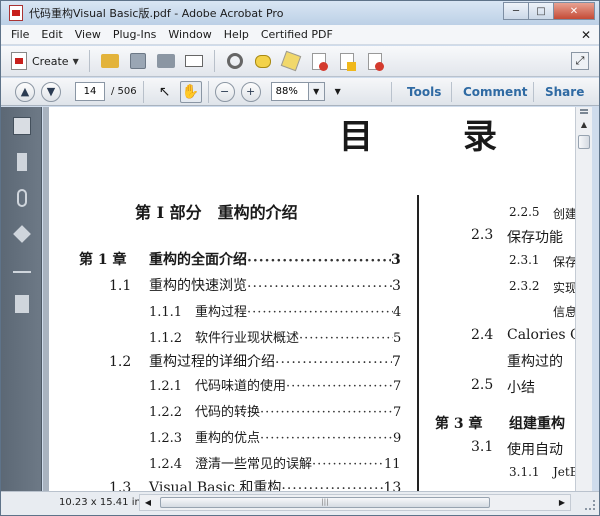 The width and height of the screenshot is (600, 516). What do you see at coordinates (166, 386) in the screenshot?
I see `toc-entry-number: 1.2.1` at bounding box center [166, 386].